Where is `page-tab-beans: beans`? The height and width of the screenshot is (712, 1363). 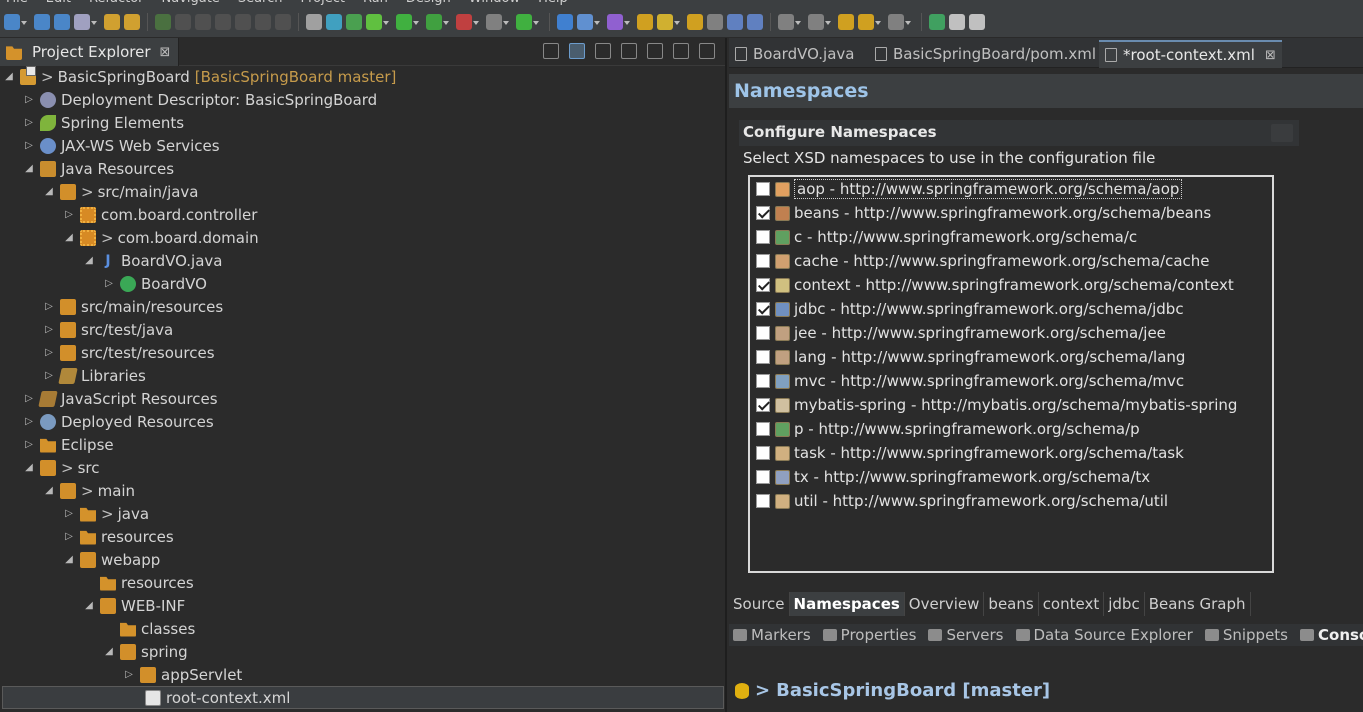 page-tab-beans: beans is located at coordinates (1011, 604).